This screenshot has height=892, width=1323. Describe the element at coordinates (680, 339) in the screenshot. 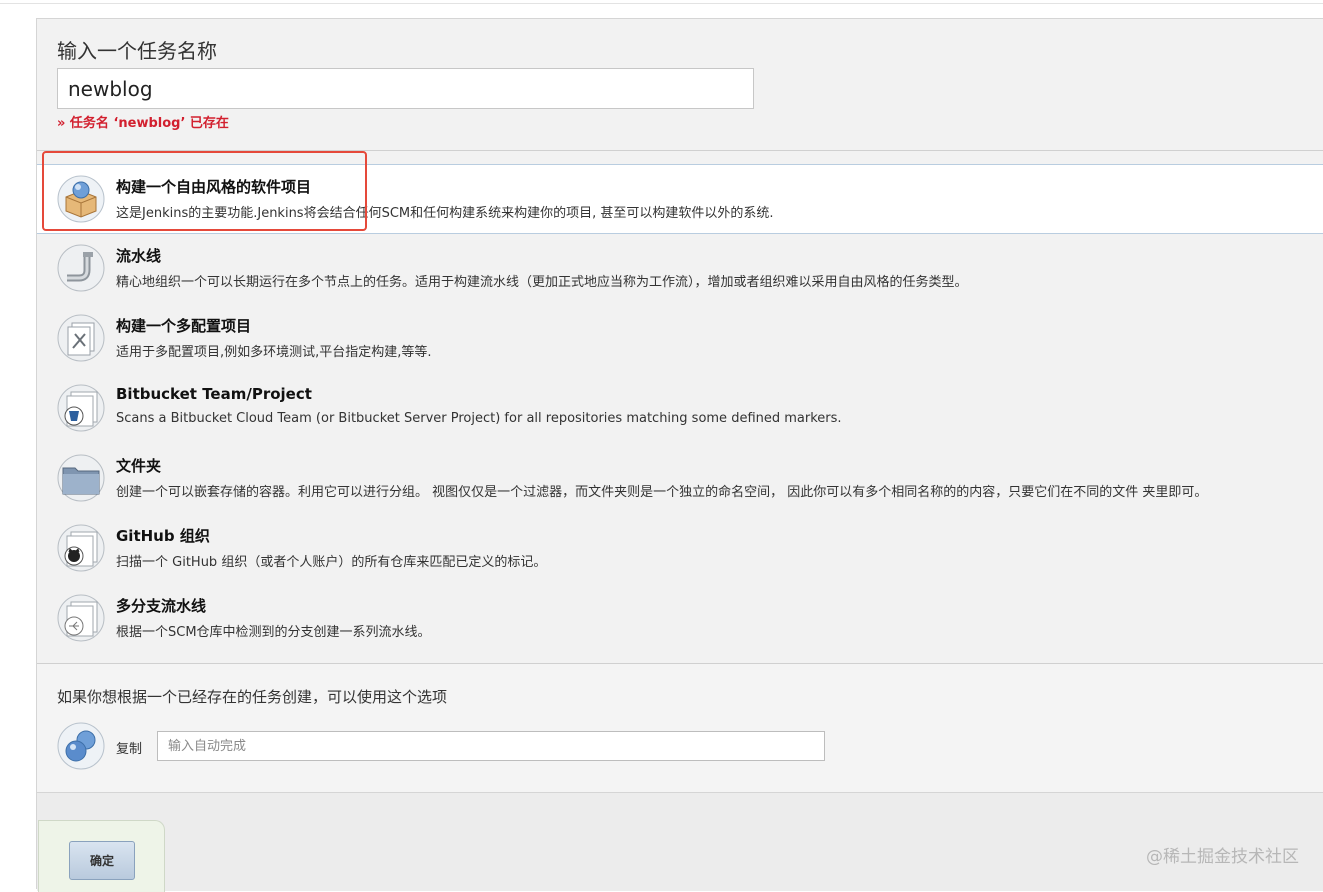

I see `item-type-multi-config: 构建一个多配置项目 适用于多配置项目,例如多环境测试,平台指定构建,等等.` at that location.